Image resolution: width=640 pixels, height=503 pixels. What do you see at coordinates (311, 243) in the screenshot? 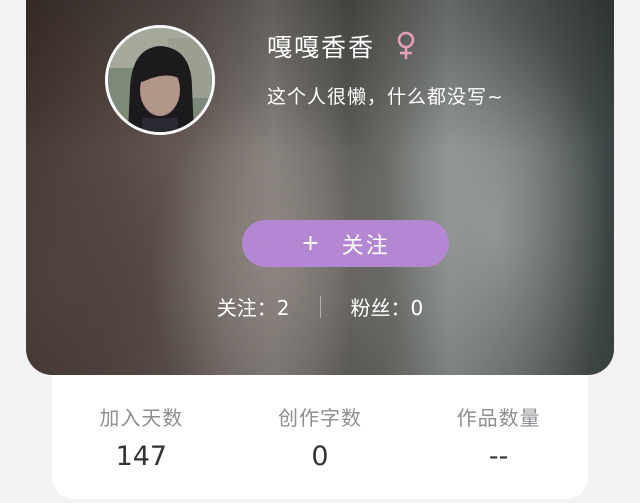
I see `plus-icon: +` at bounding box center [311, 243].